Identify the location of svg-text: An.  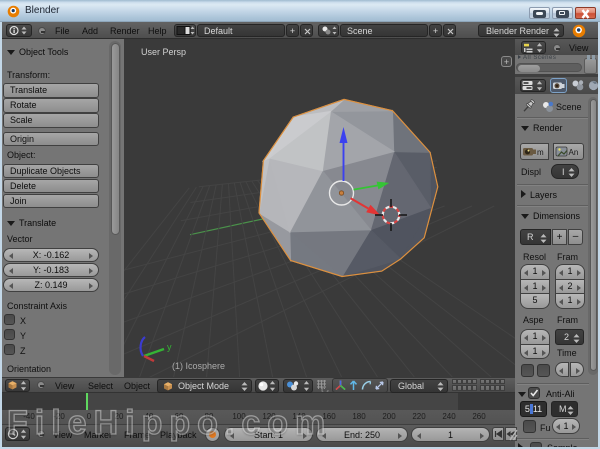
(574, 152).